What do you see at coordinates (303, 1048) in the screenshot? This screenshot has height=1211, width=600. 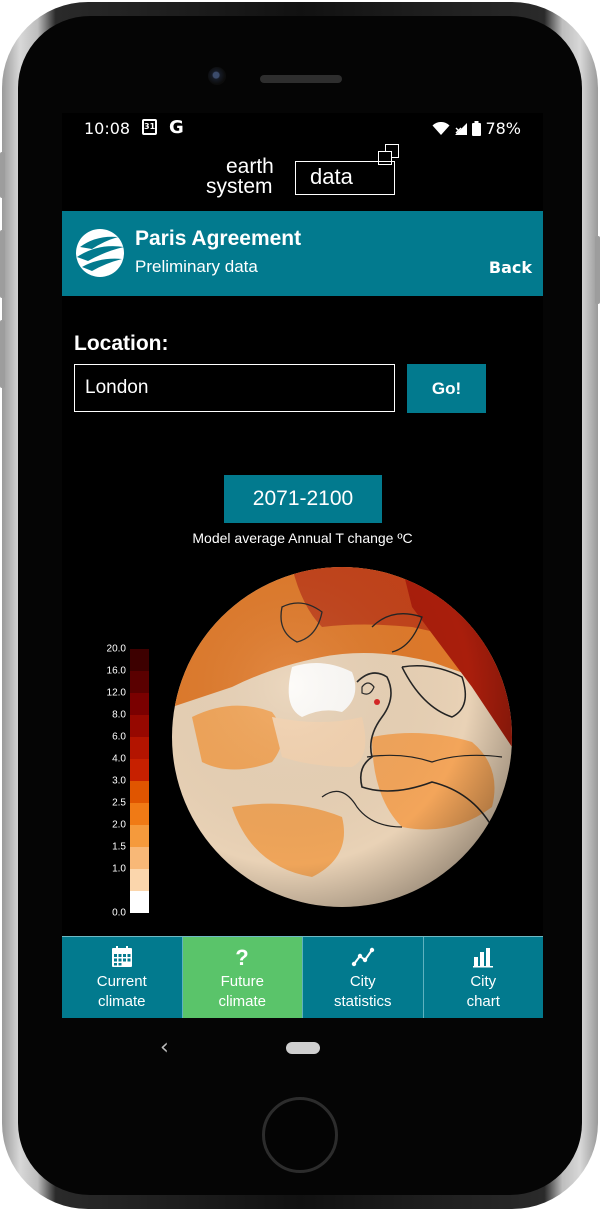 I see `android-home-pill` at bounding box center [303, 1048].